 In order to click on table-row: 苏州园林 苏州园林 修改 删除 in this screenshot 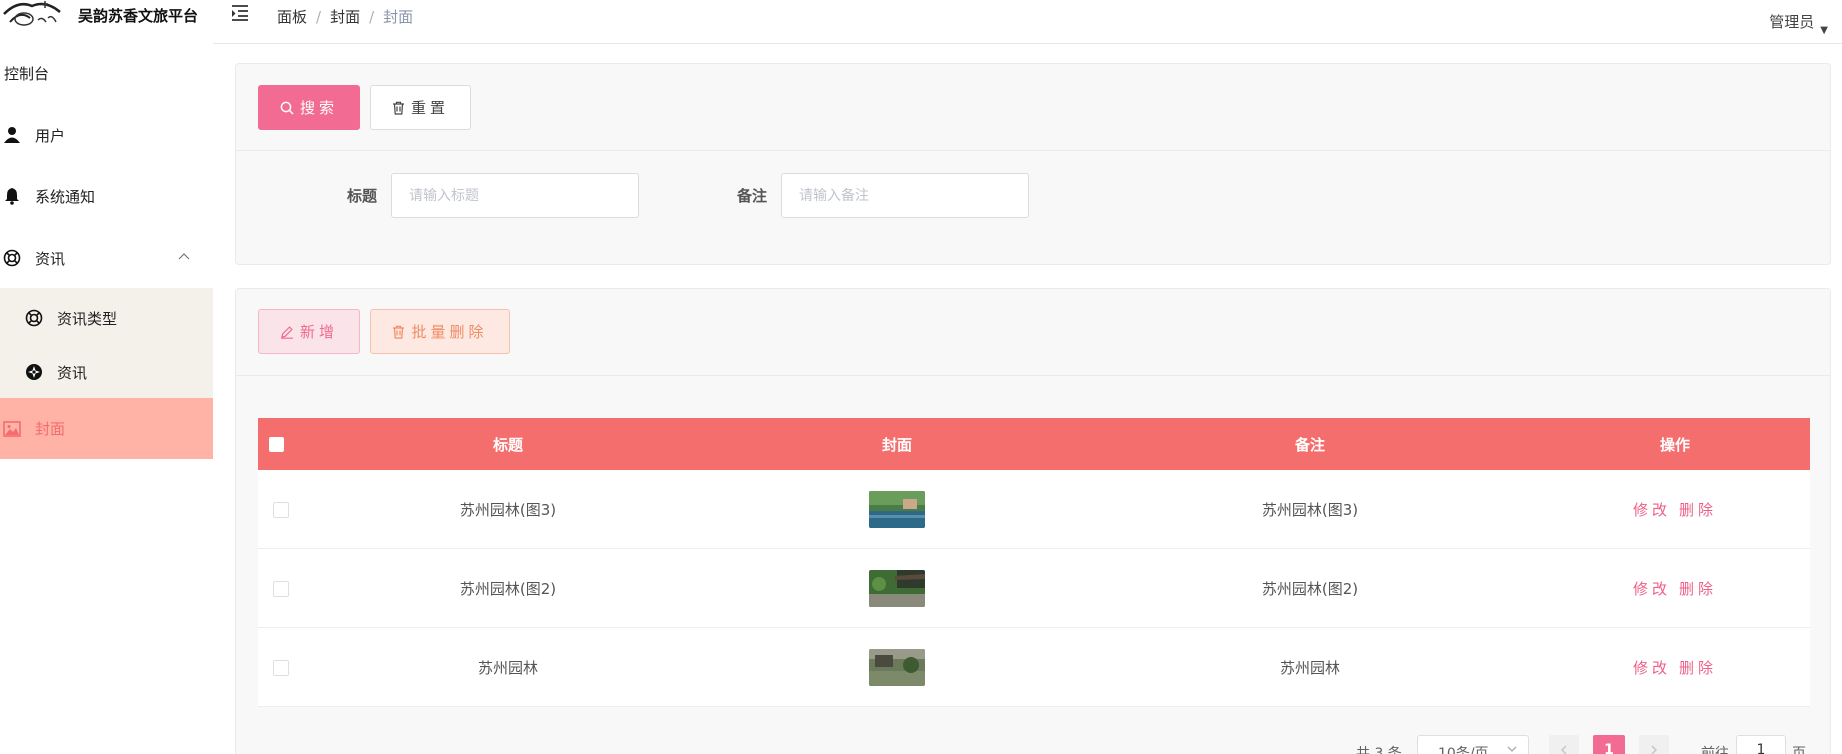, I will do `click(1034, 667)`.